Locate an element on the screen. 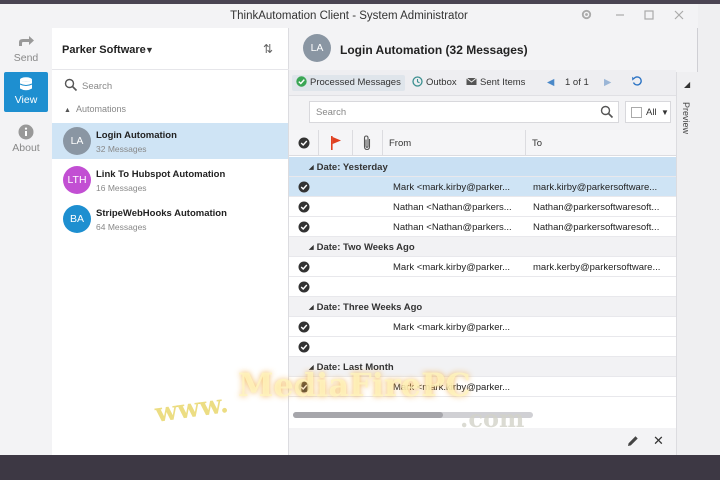 The image size is (720, 480). rail-about-label: About is located at coordinates (26, 148).